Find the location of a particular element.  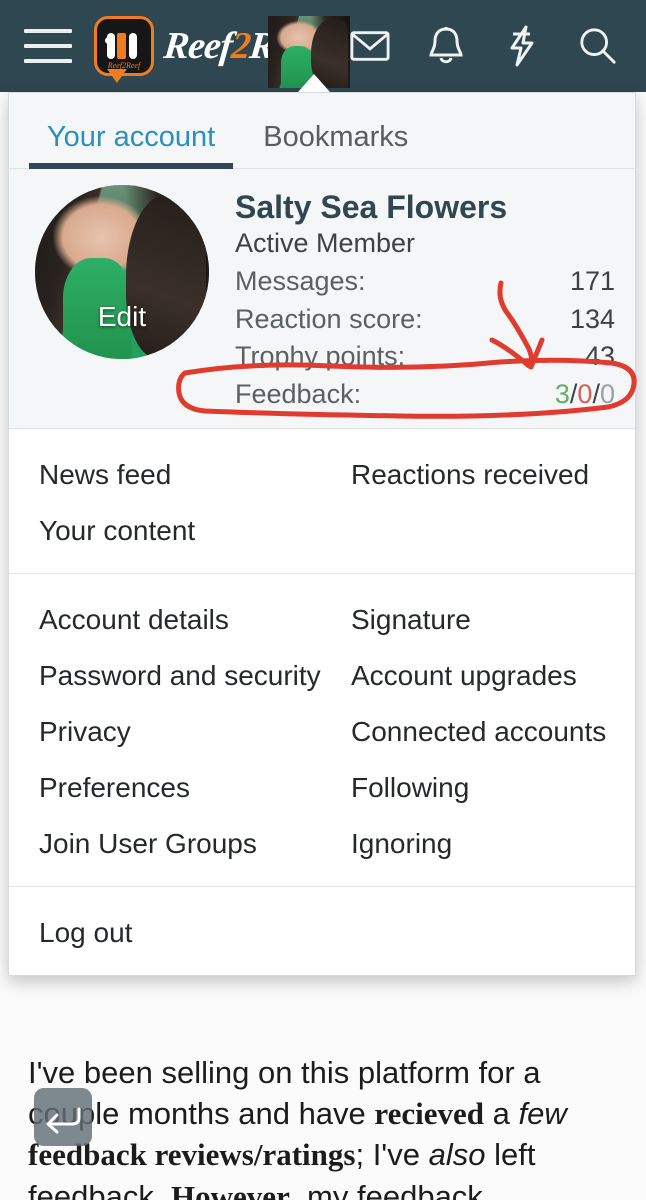

stat-reaction-score-value: 134 is located at coordinates (592, 318).